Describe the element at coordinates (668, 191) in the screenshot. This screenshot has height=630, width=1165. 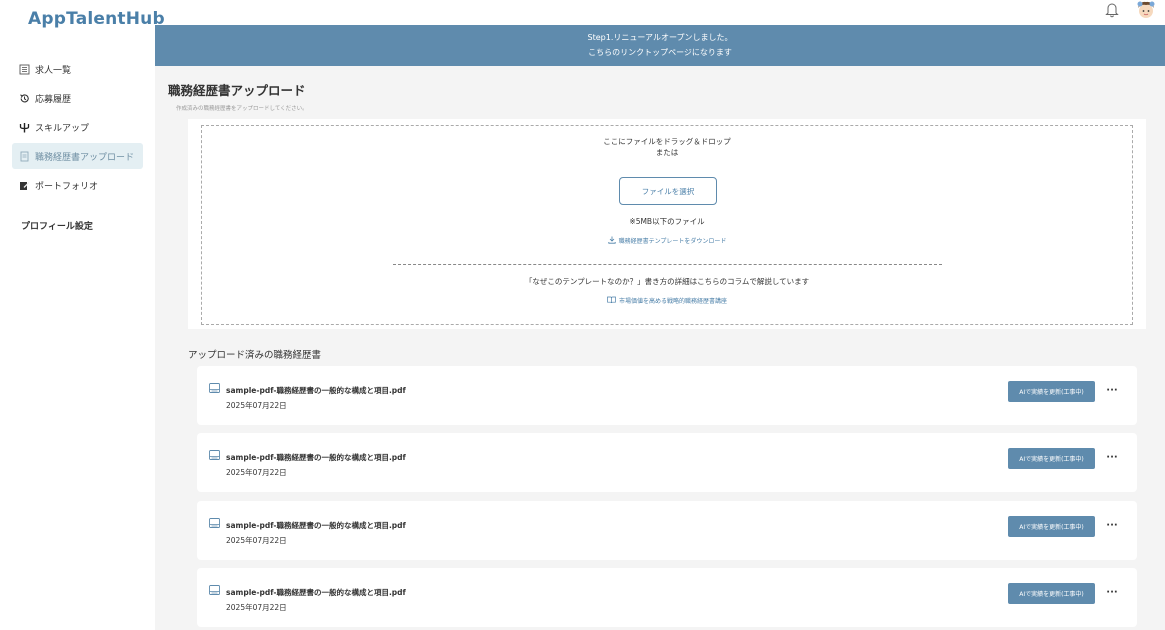
I see `select-file-button: ファイルを選択` at that location.